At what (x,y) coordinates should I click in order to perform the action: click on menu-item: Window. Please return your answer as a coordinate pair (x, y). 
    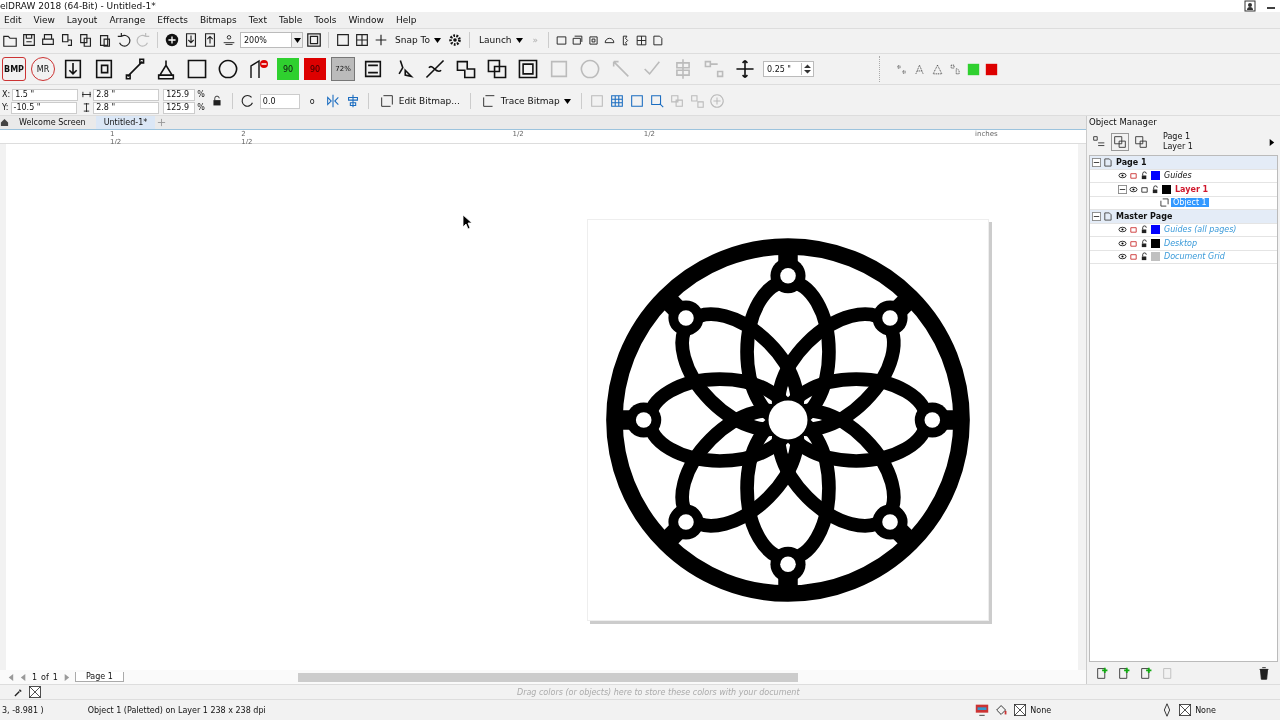
    Looking at the image, I should click on (367, 20).